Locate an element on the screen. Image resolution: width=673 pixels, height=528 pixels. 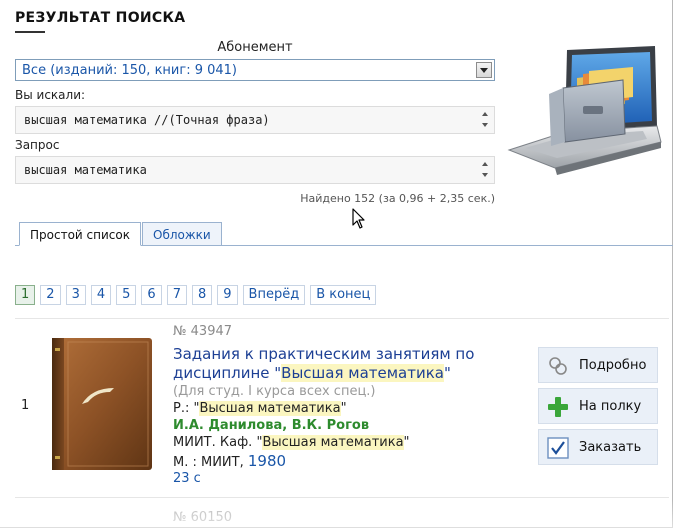
add-to-shelf-button: На полку is located at coordinates (598, 406).